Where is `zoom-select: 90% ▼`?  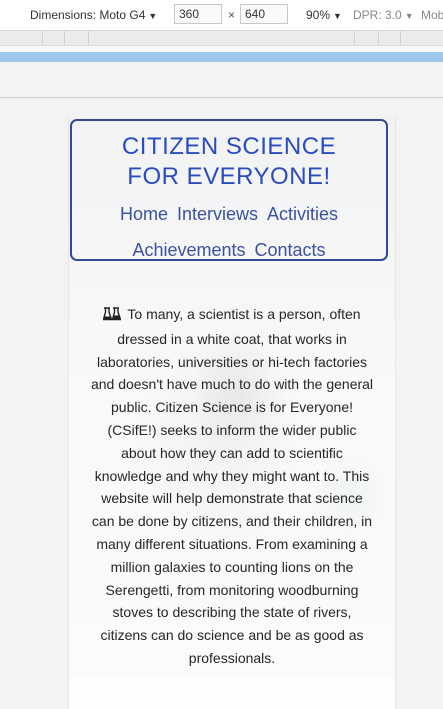 zoom-select: 90% ▼ is located at coordinates (324, 15).